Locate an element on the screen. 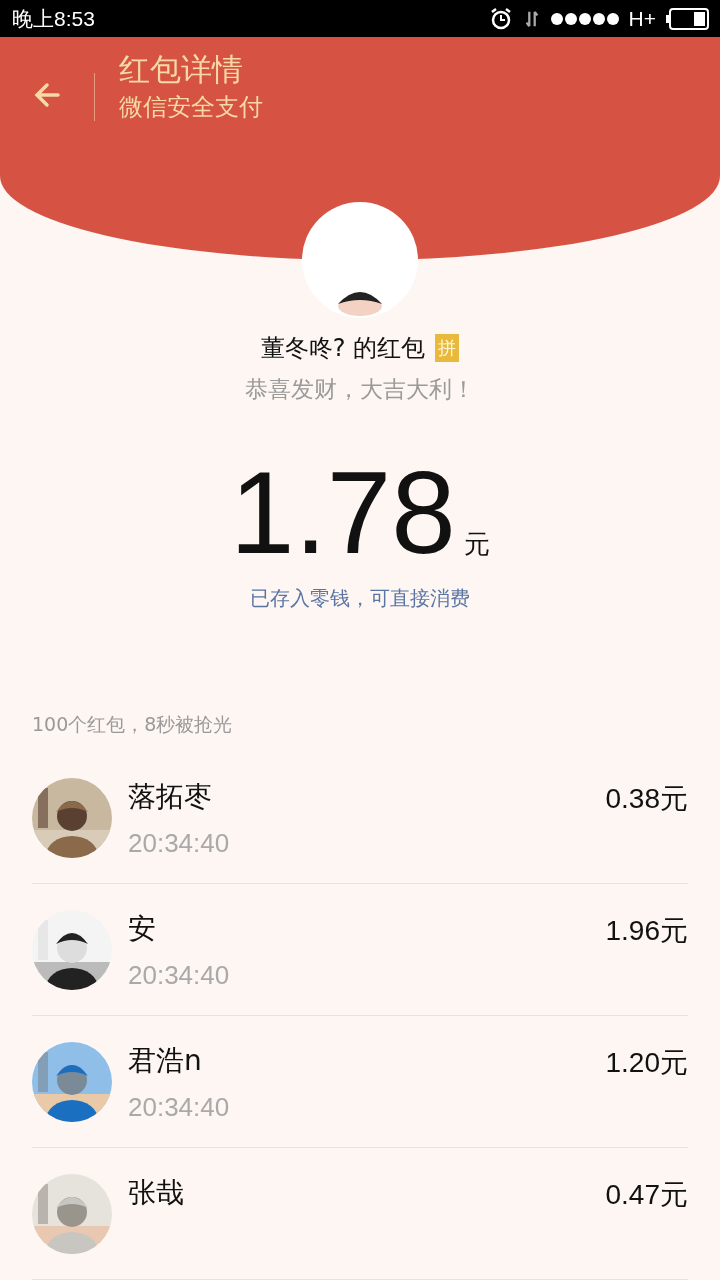 Image resolution: width=720 pixels, height=1280 pixels. grab-amount: 0.47元 is located at coordinates (646, 1195).